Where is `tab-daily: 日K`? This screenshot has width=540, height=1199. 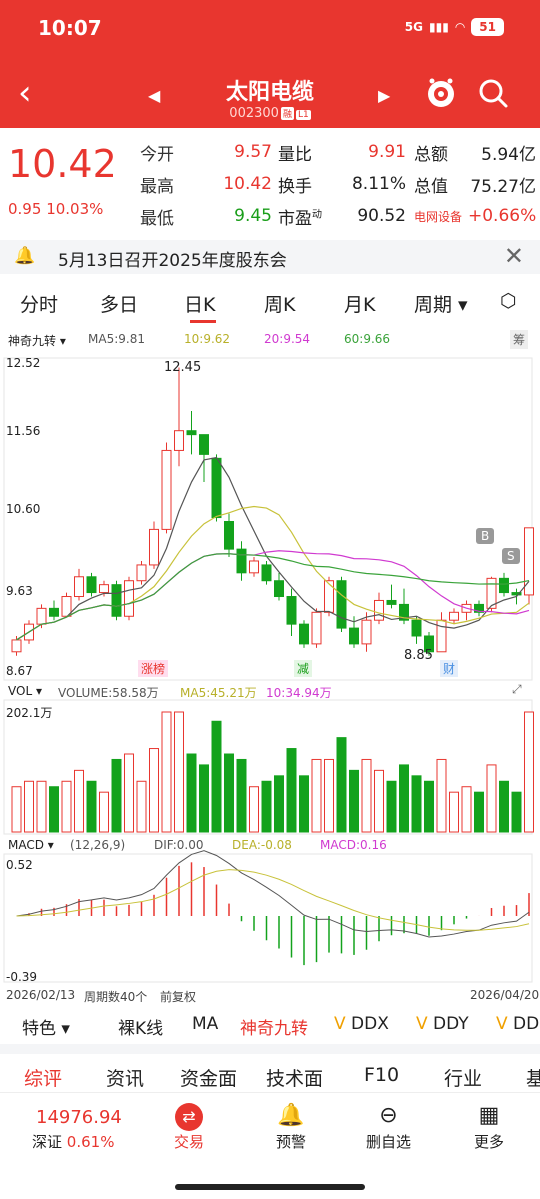 tab-daily: 日K is located at coordinates (200, 306).